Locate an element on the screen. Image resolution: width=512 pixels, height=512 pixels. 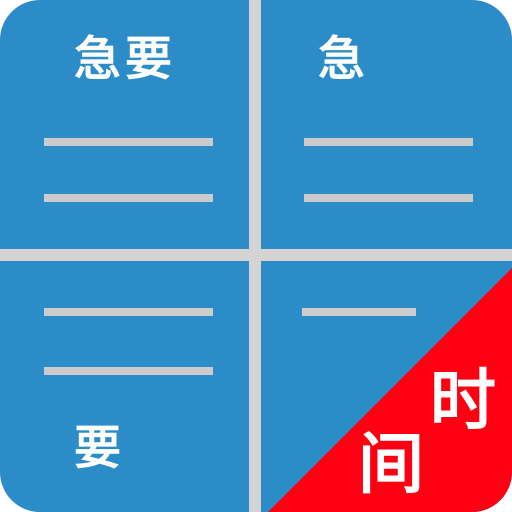
corner-label-time-1: 时 is located at coordinates (463, 400).